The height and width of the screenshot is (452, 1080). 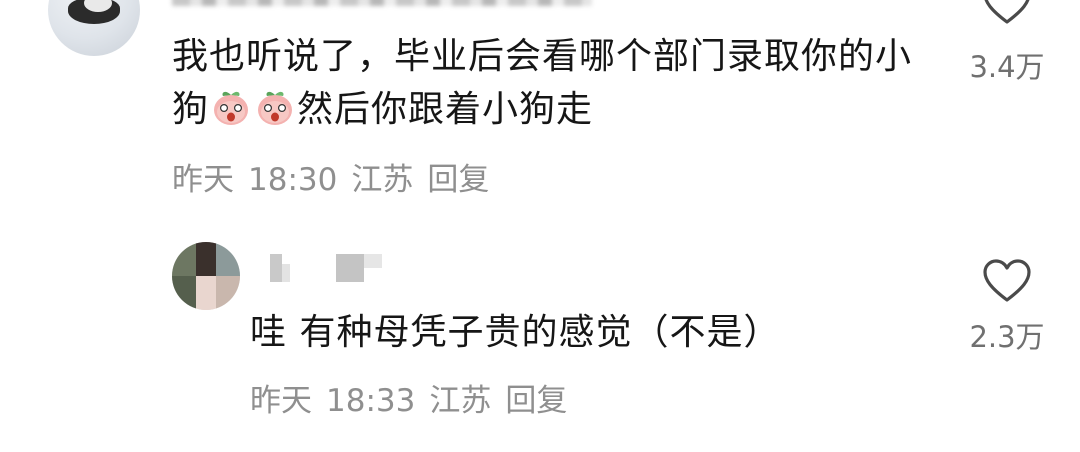 I want to click on like-count: 2.3万, so click(x=1007, y=337).